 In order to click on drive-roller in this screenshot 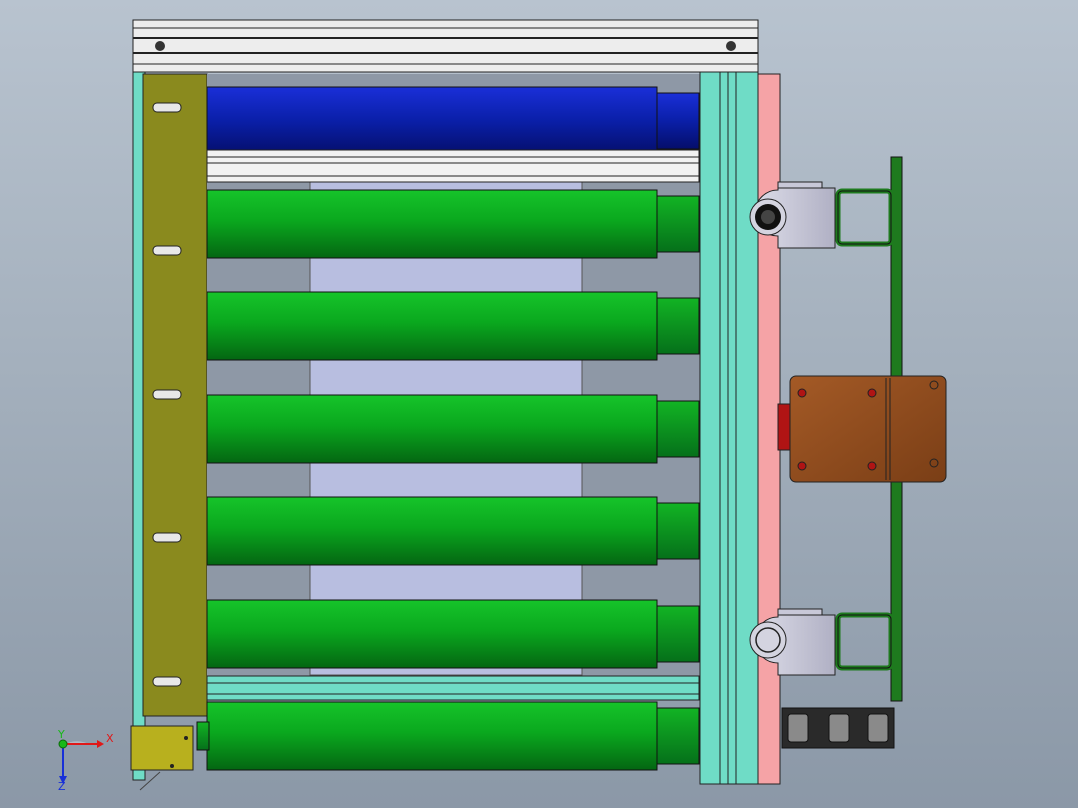, I will do `click(453, 121)`.